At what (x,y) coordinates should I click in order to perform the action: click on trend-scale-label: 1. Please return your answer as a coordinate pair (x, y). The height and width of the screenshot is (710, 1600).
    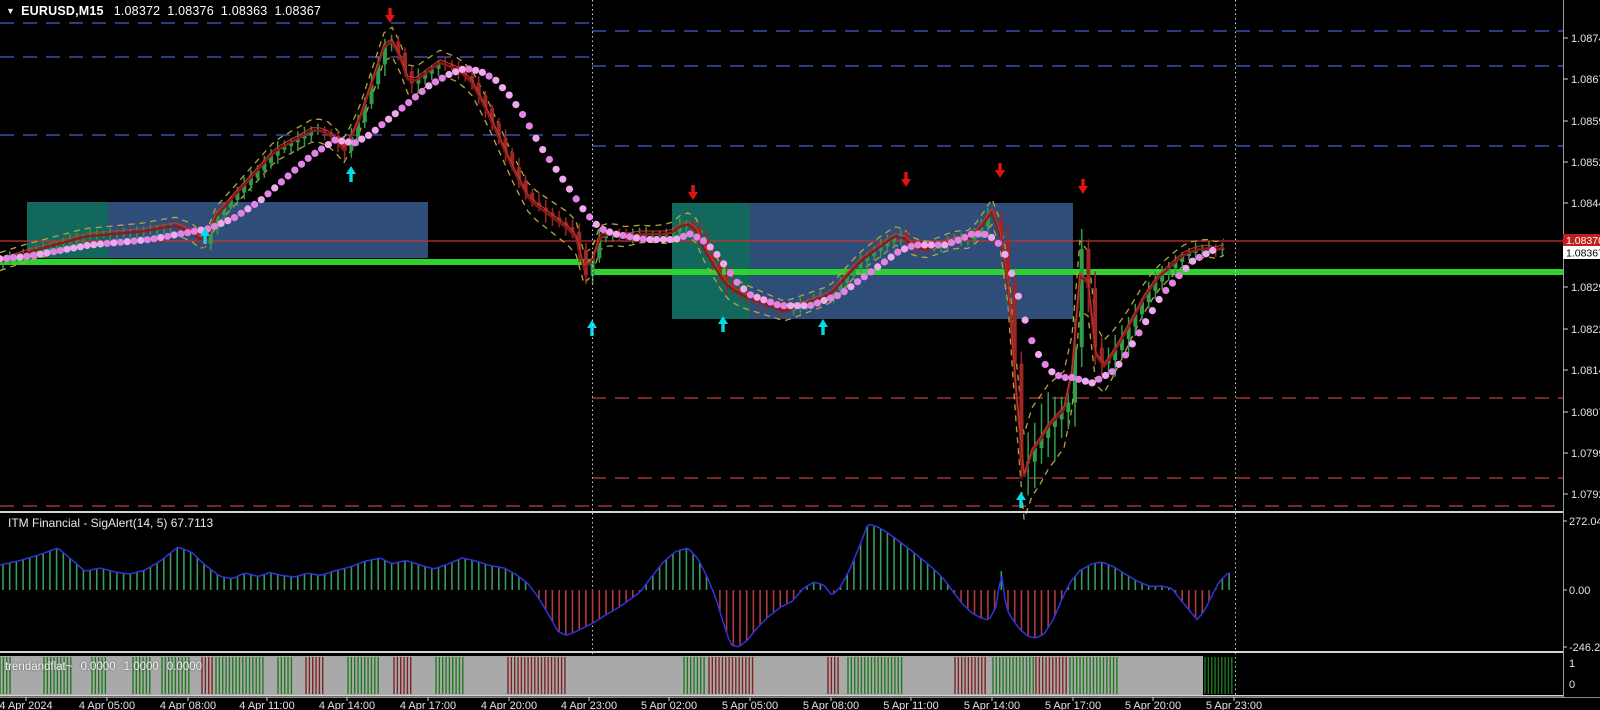
    Looking at the image, I should click on (1572, 664).